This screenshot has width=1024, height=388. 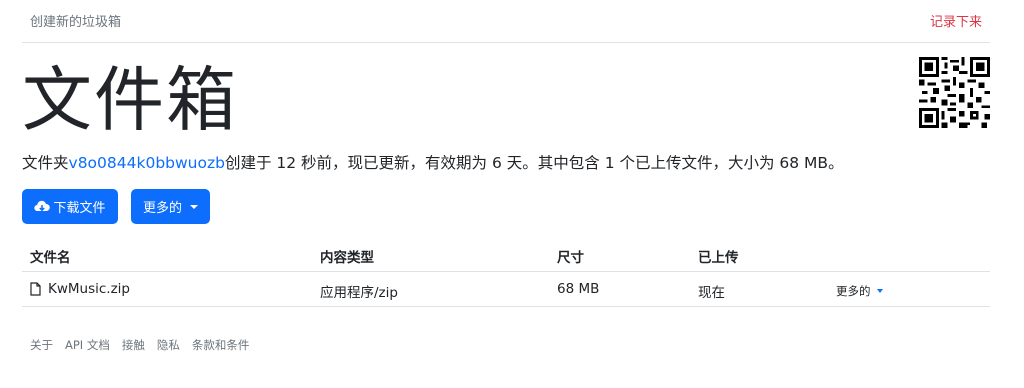 What do you see at coordinates (42, 205) in the screenshot?
I see `cloud-download-icon` at bounding box center [42, 205].